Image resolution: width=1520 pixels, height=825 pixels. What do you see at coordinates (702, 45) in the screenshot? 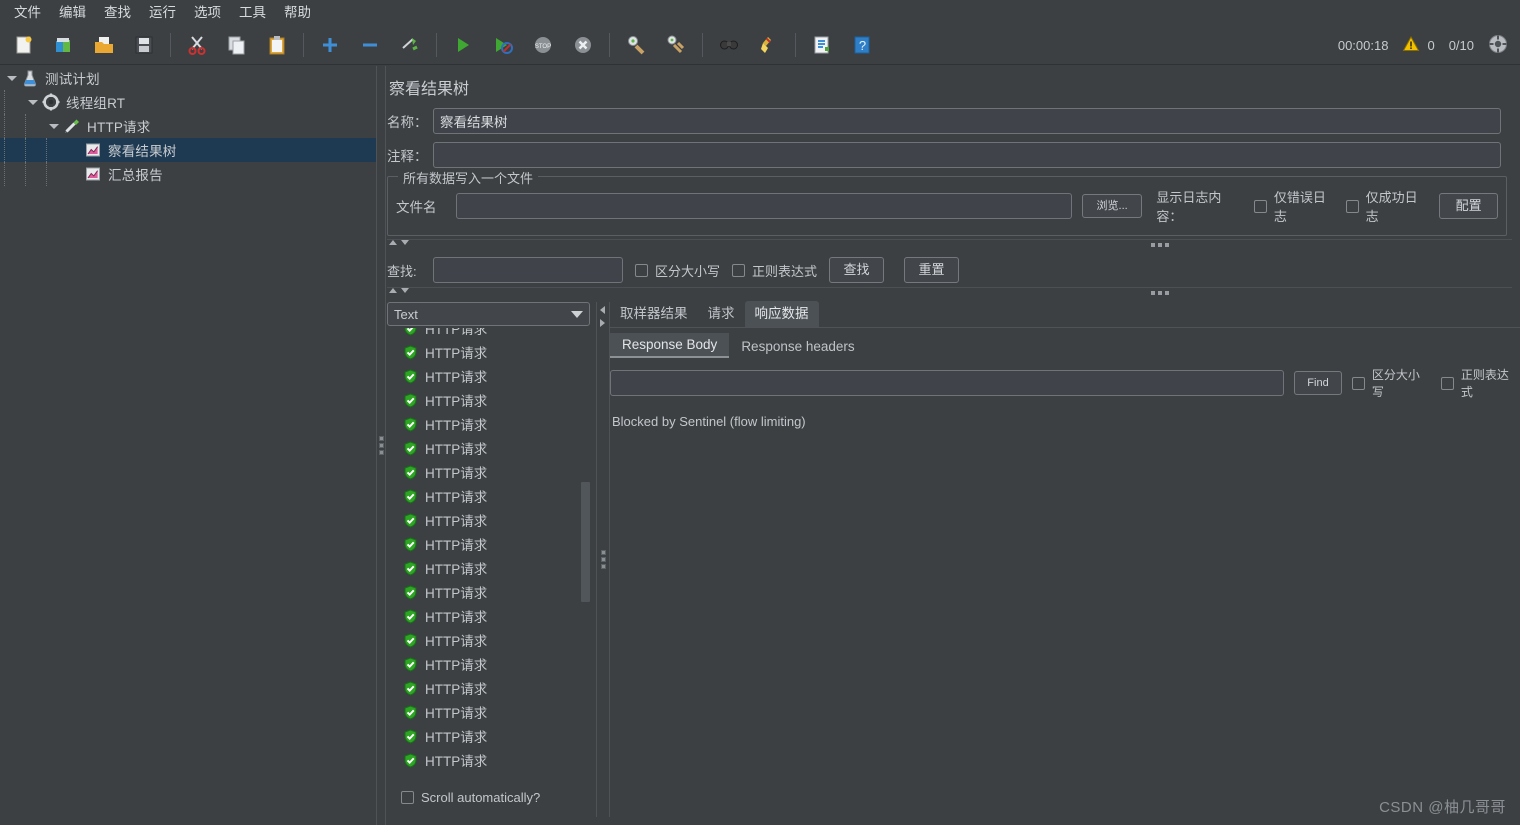
I see `toolbar-separator` at bounding box center [702, 45].